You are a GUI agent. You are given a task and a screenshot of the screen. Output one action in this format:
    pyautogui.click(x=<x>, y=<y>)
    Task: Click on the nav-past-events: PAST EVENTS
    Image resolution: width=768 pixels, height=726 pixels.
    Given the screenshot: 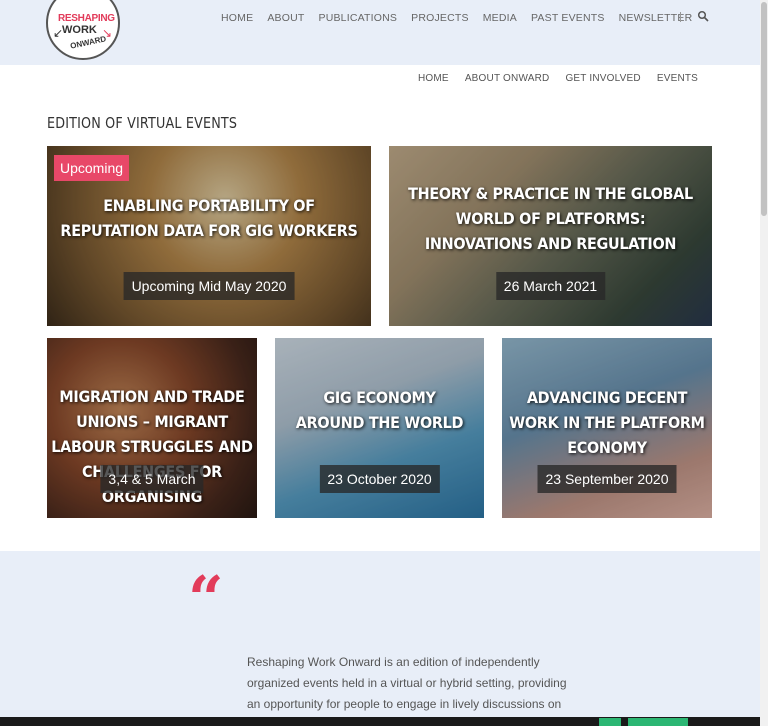 What is the action you would take?
    pyautogui.click(x=568, y=18)
    